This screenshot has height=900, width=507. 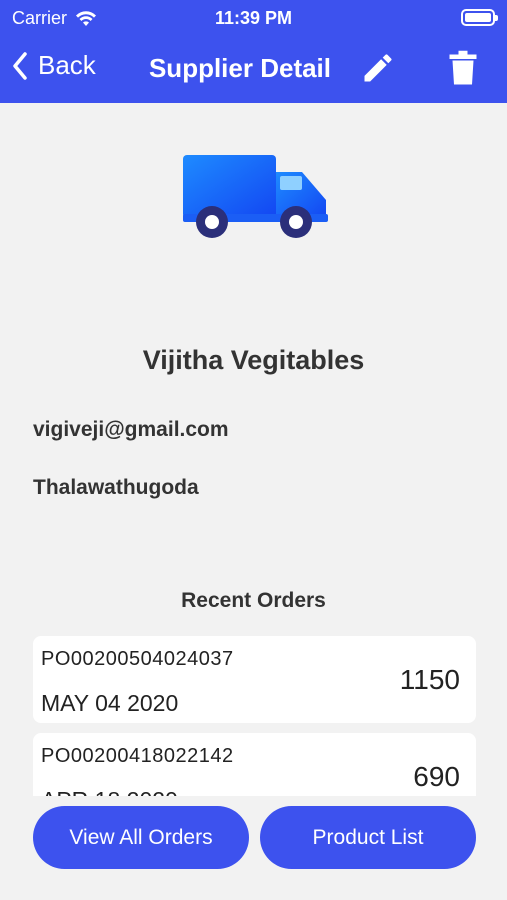 I want to click on status-time: 11:39 PM, so click(x=253, y=18).